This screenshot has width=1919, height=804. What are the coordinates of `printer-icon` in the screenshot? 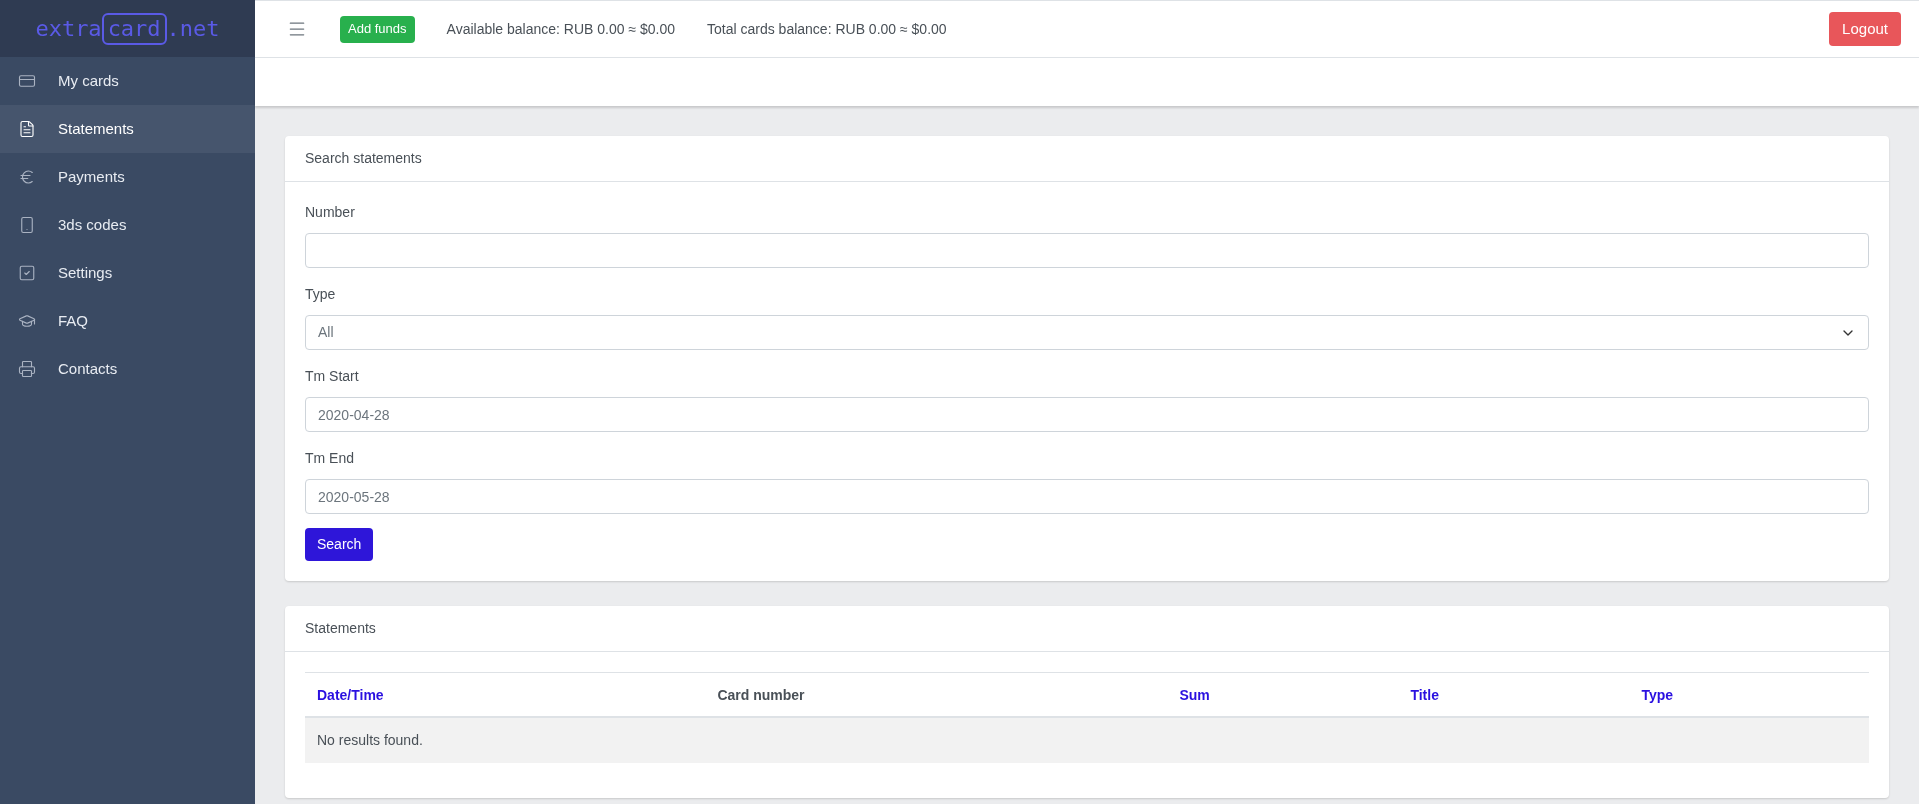 It's located at (27, 369).